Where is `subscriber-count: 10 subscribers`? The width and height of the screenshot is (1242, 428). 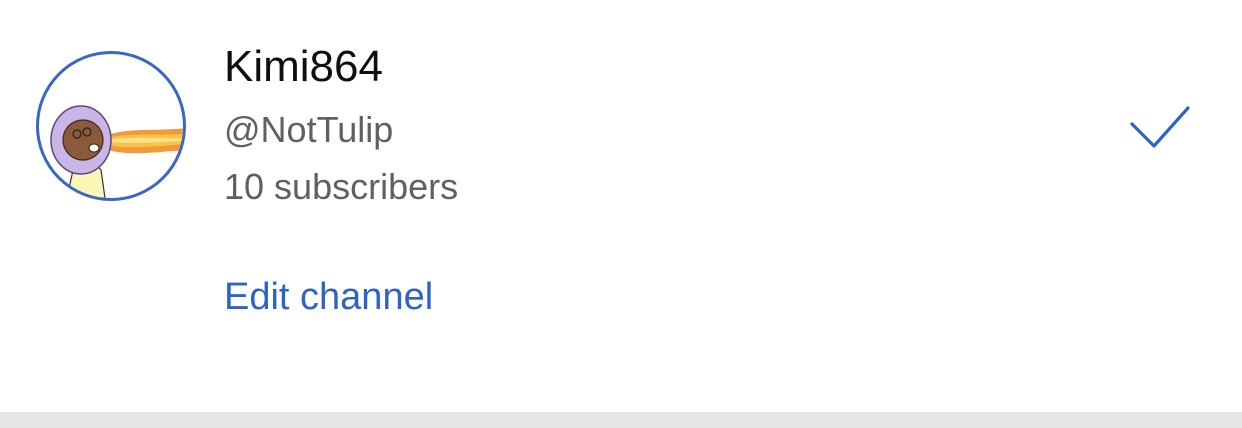
subscriber-count: 10 subscribers is located at coordinates (341, 186).